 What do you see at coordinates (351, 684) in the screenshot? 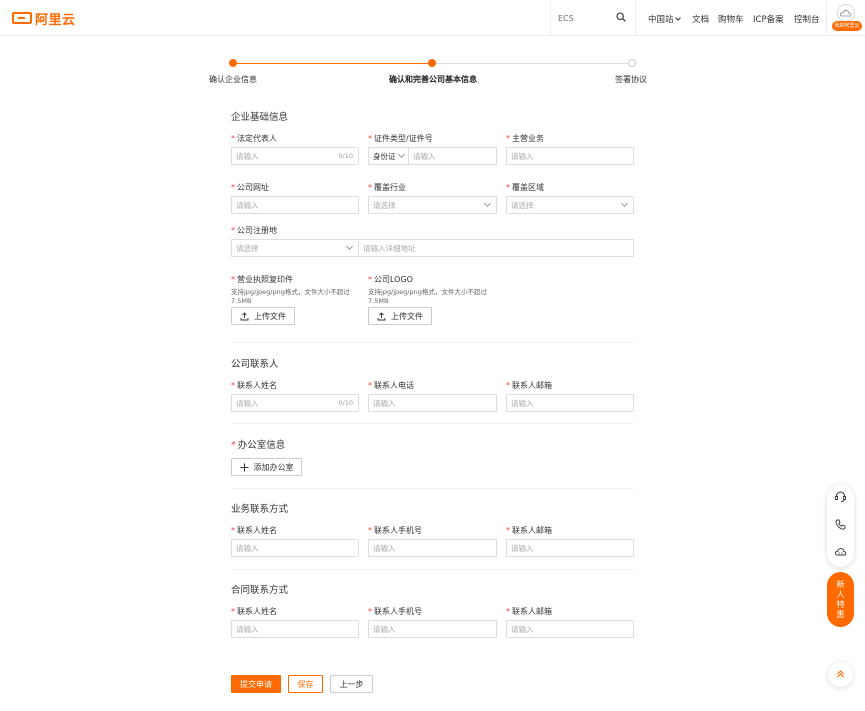
I see `prev-step-button: 上一步` at bounding box center [351, 684].